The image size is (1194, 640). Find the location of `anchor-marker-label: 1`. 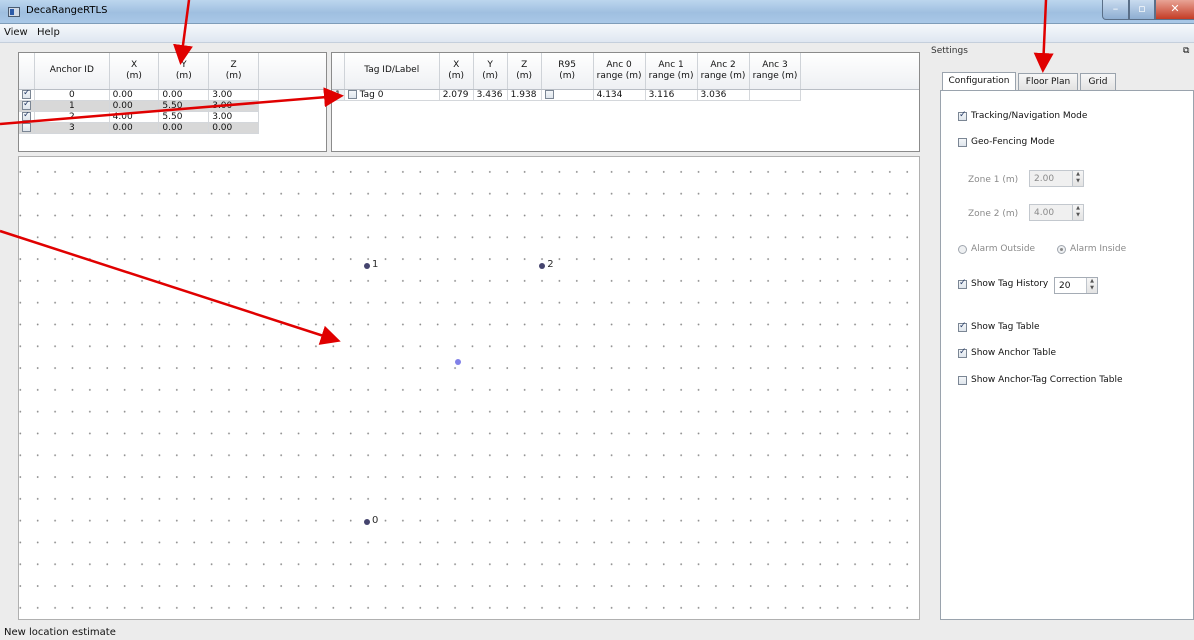

anchor-marker-label: 1 is located at coordinates (375, 265).